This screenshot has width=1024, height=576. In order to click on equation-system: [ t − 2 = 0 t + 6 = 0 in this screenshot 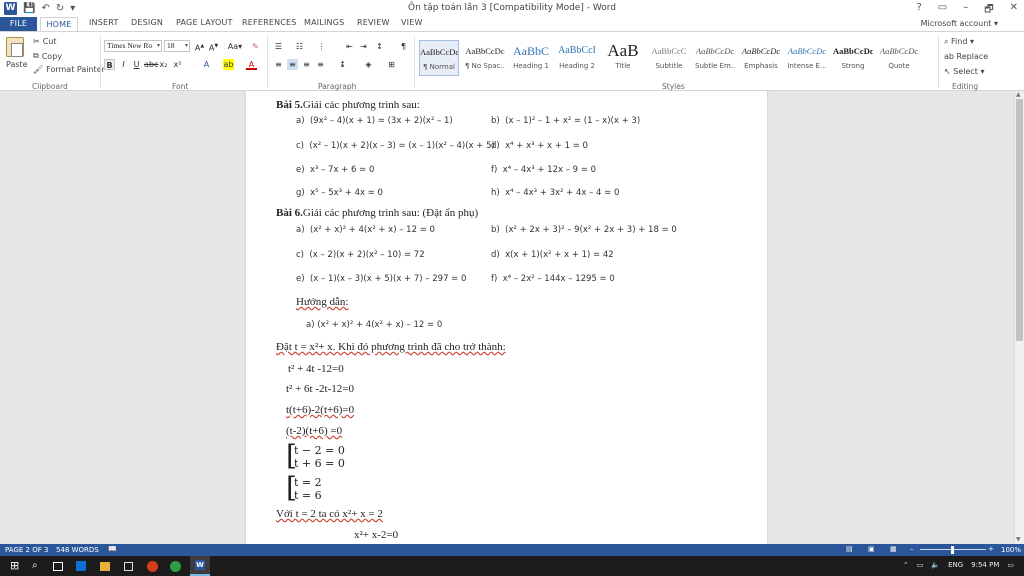, I will do `click(331, 456)`.